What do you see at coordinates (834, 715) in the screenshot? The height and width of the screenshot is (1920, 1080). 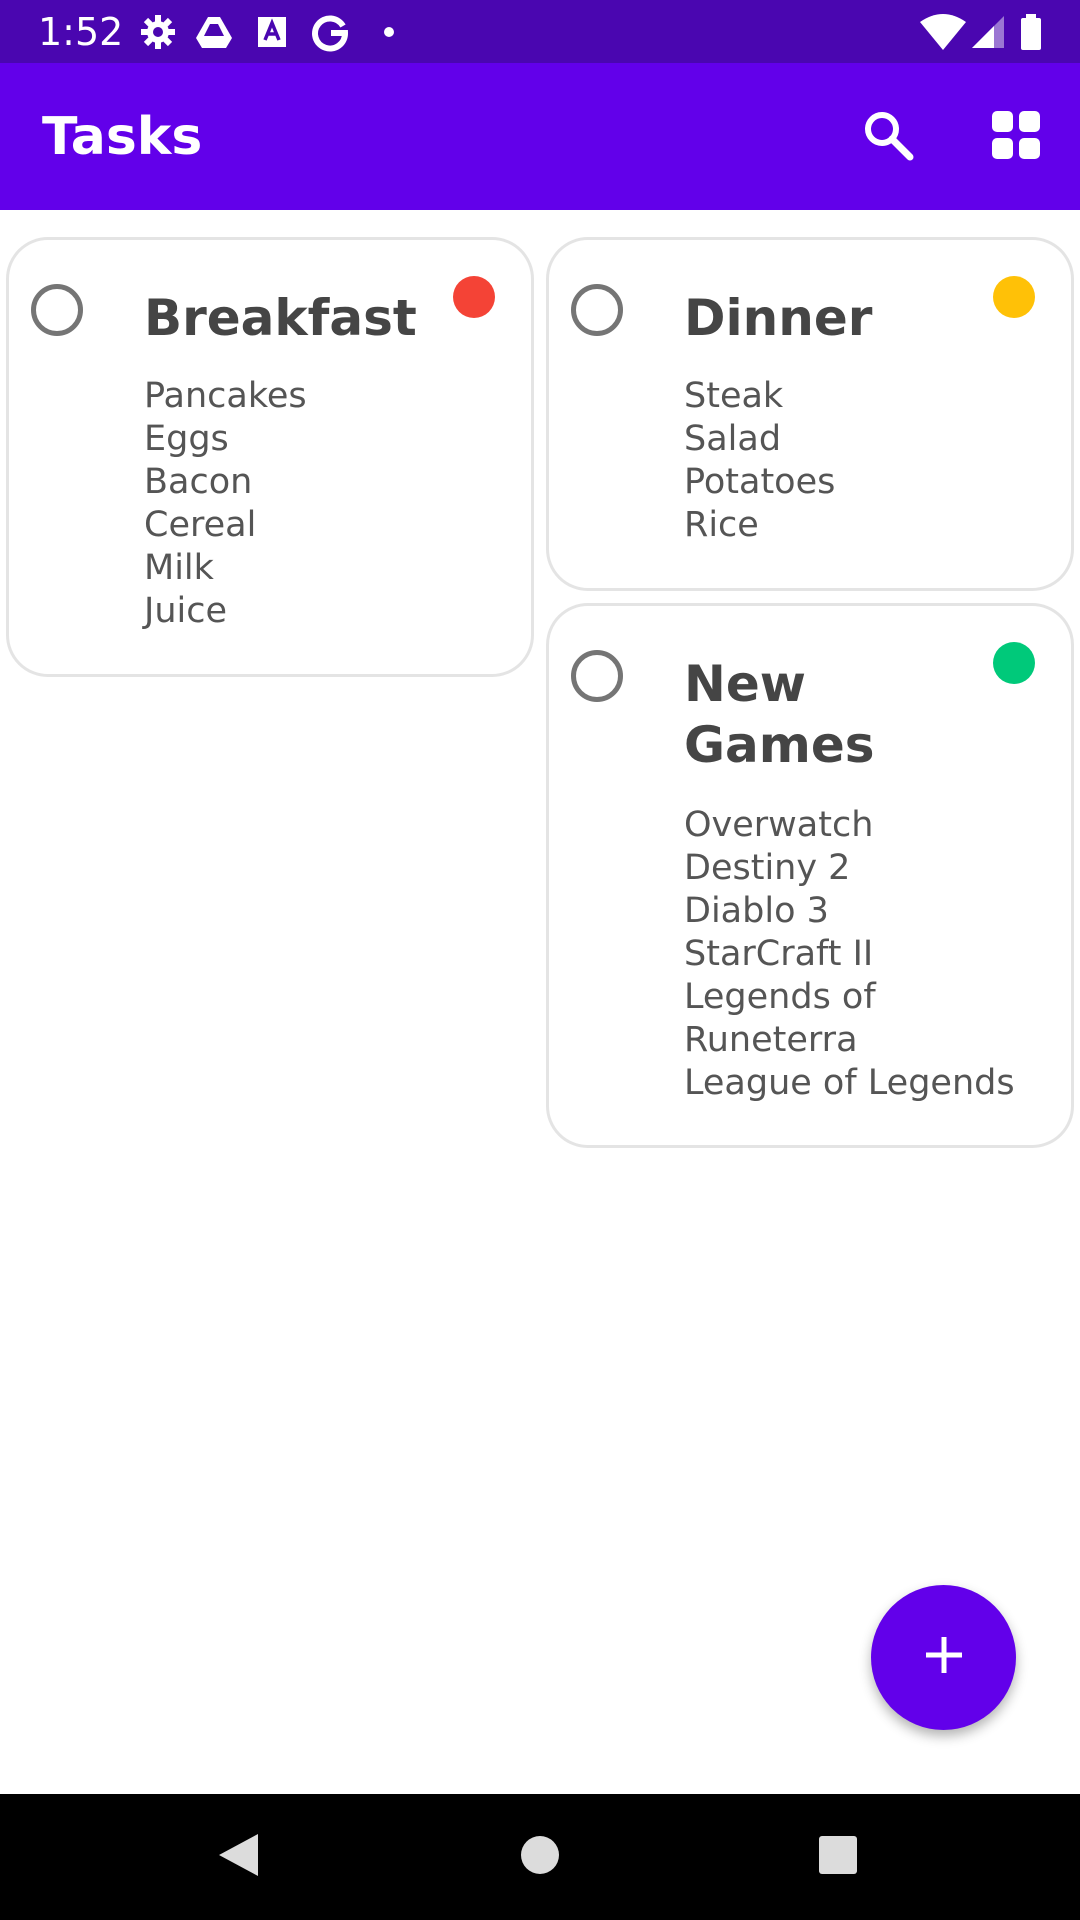 I see `task-title: New Games` at bounding box center [834, 715].